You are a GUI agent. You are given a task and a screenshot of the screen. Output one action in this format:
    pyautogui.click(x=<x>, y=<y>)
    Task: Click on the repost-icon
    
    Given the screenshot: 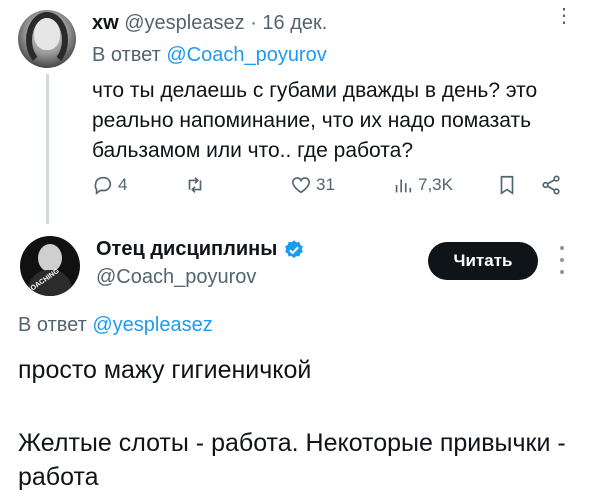 What is the action you would take?
    pyautogui.click(x=195, y=185)
    